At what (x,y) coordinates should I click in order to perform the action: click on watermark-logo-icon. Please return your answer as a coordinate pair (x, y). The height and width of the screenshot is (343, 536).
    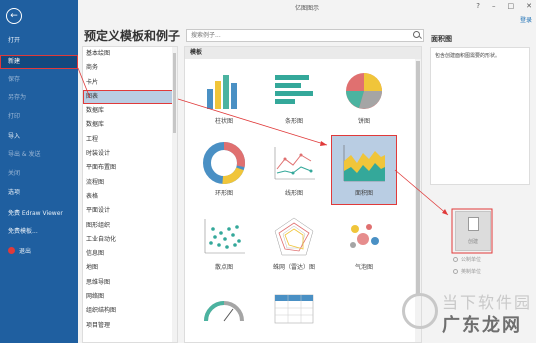
    Looking at the image, I should click on (420, 311).